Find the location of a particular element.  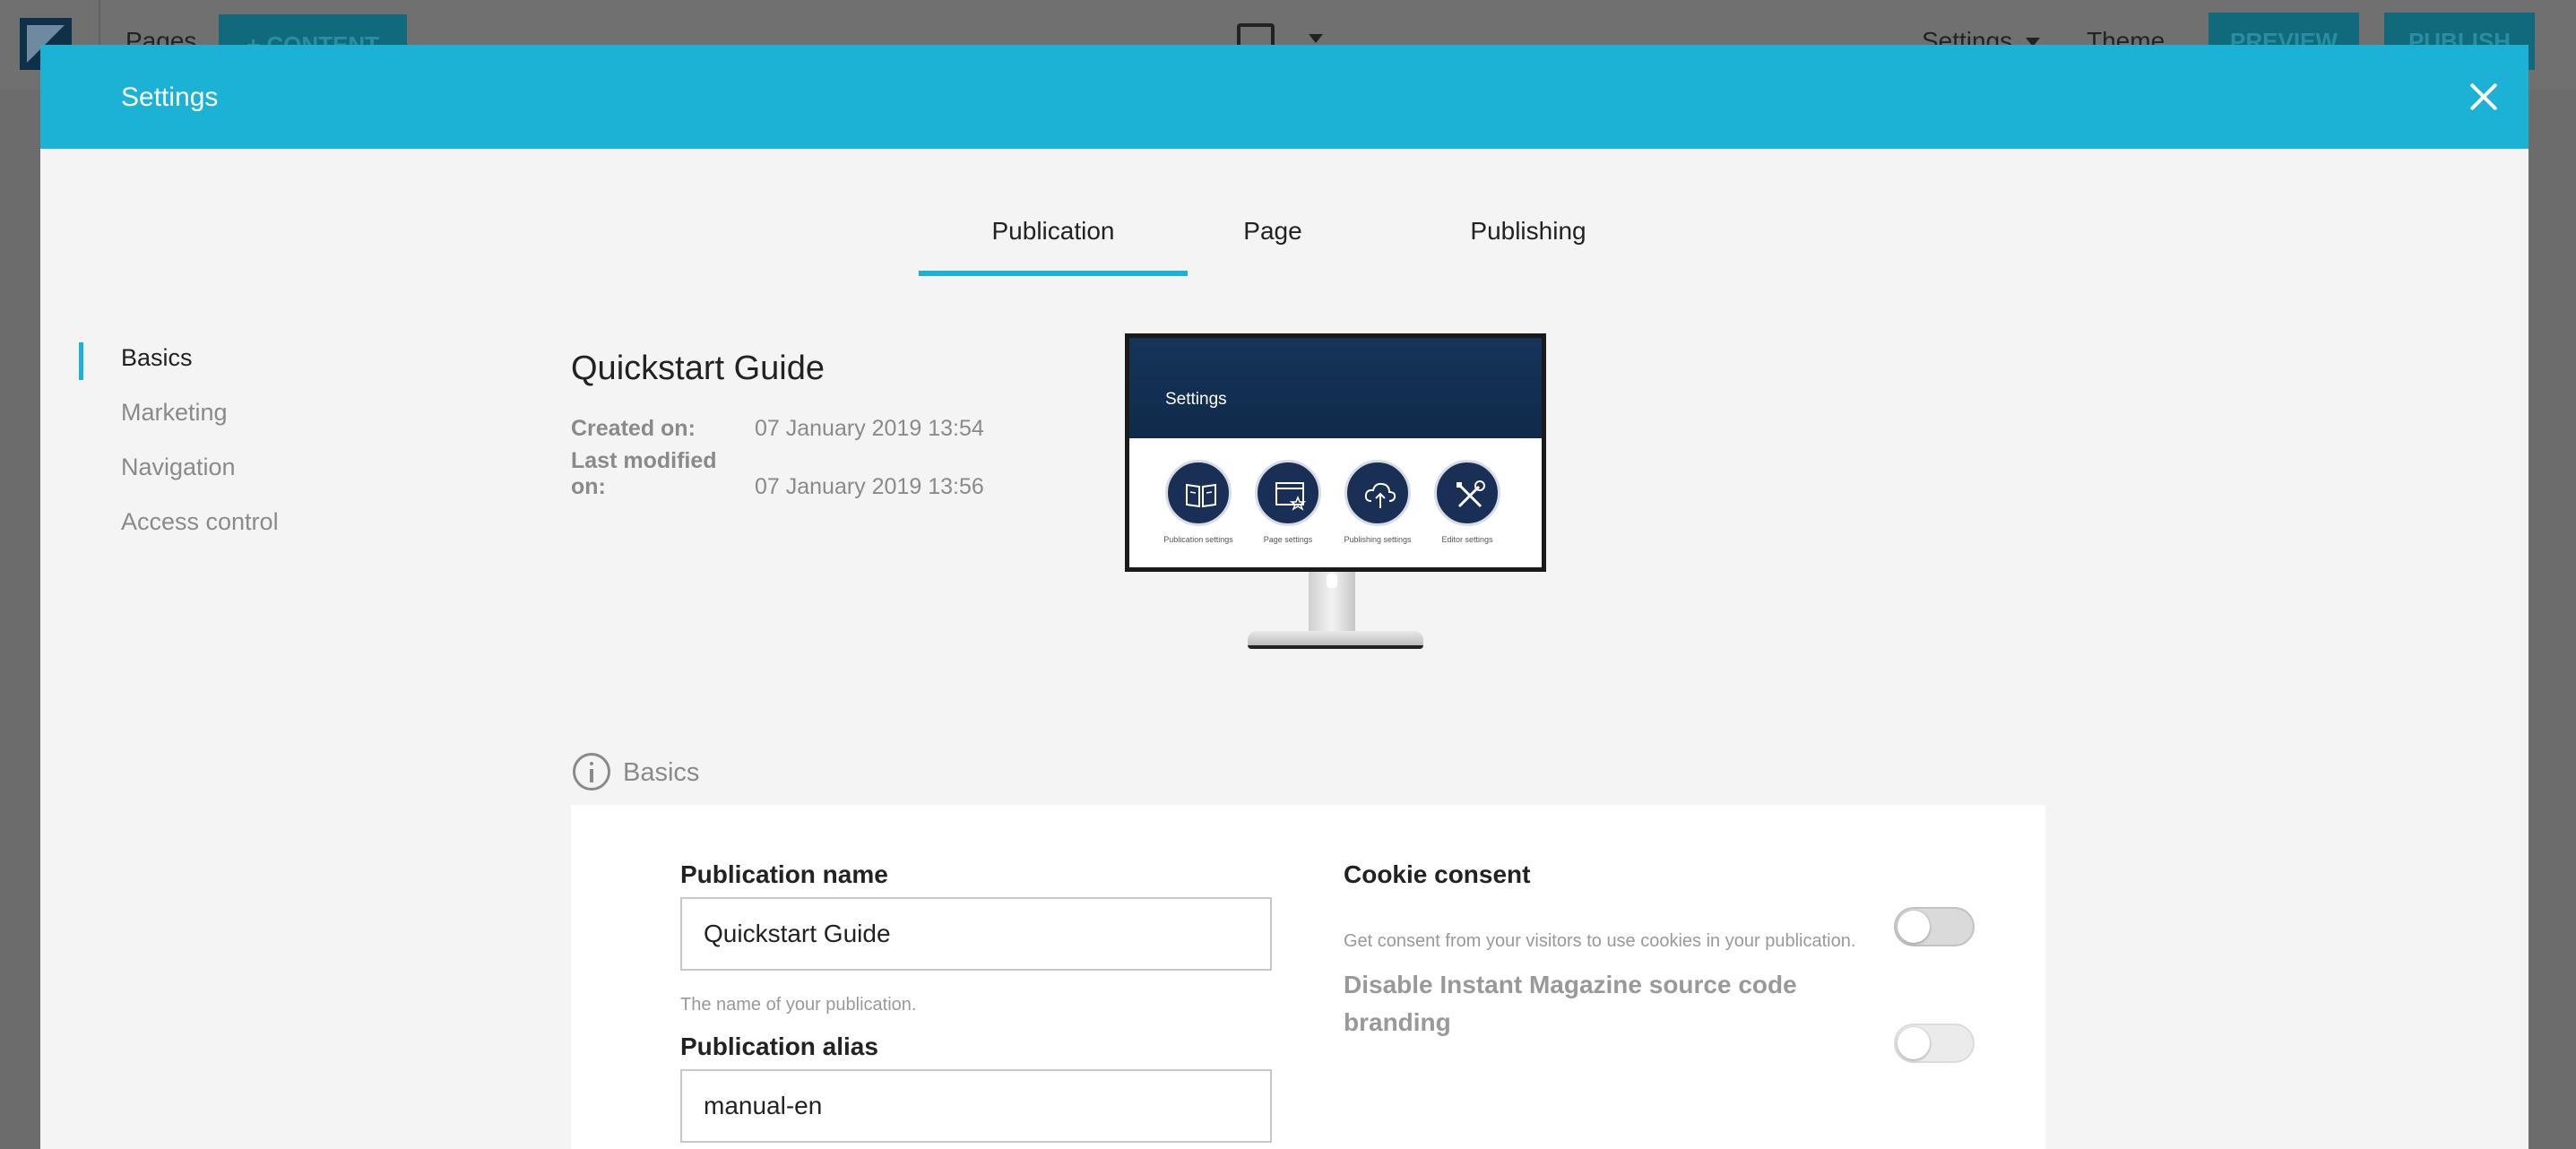

info-icon is located at coordinates (591, 771).